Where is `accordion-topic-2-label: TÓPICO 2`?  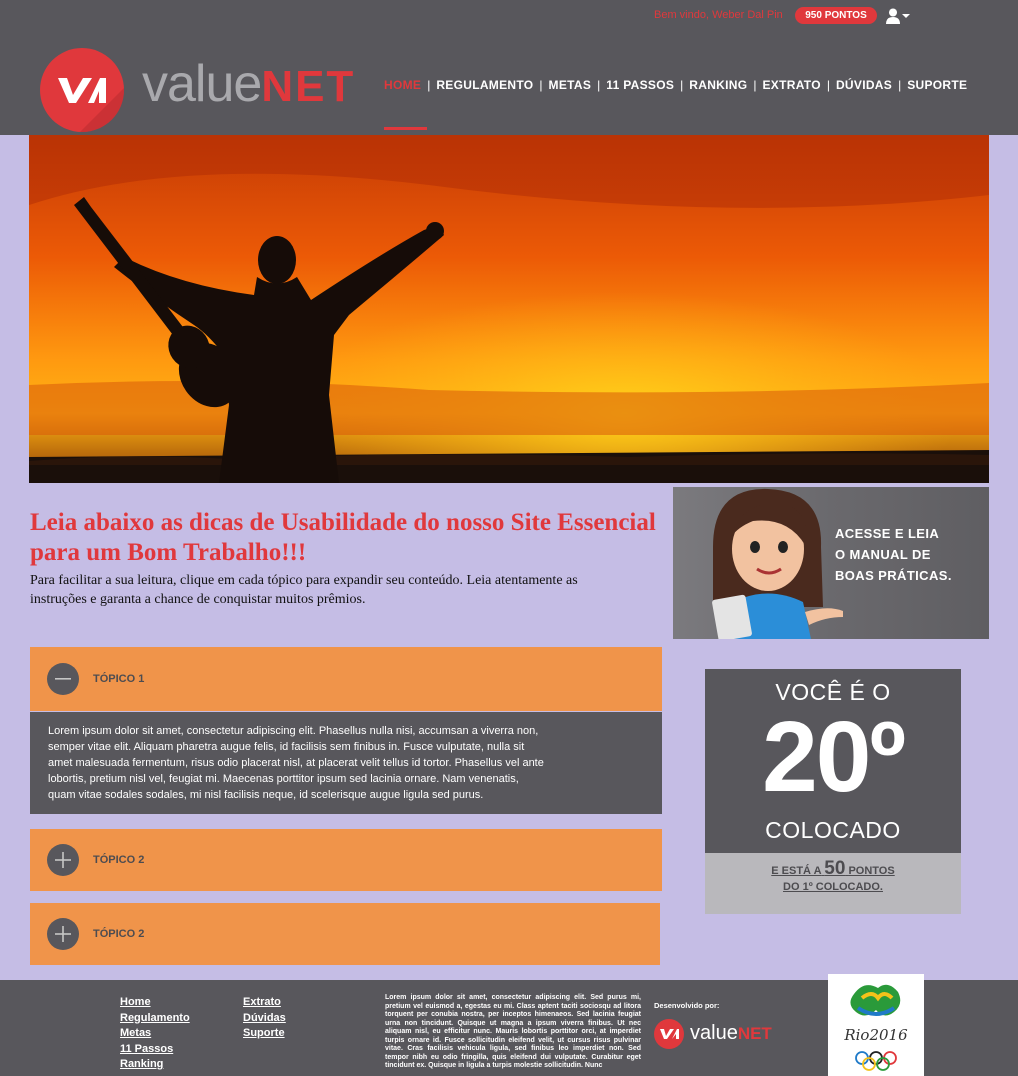
accordion-topic-2-label: TÓPICO 2 is located at coordinates (119, 860).